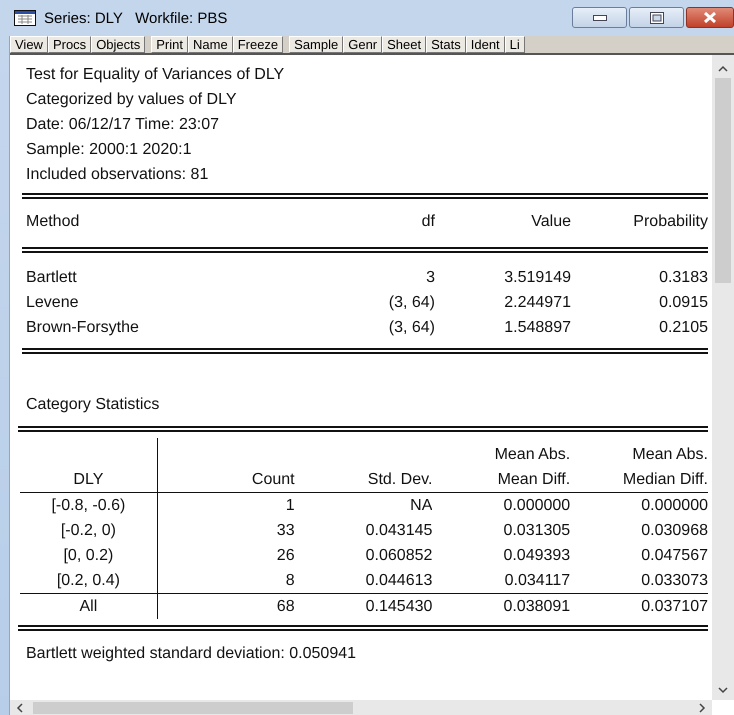  I want to click on toolbar-button: Stats, so click(446, 44).